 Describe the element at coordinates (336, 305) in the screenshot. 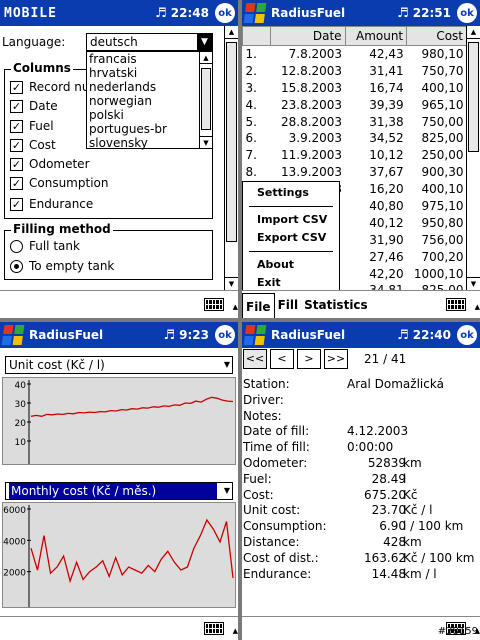

I see `menu-statistics: Statistics` at that location.